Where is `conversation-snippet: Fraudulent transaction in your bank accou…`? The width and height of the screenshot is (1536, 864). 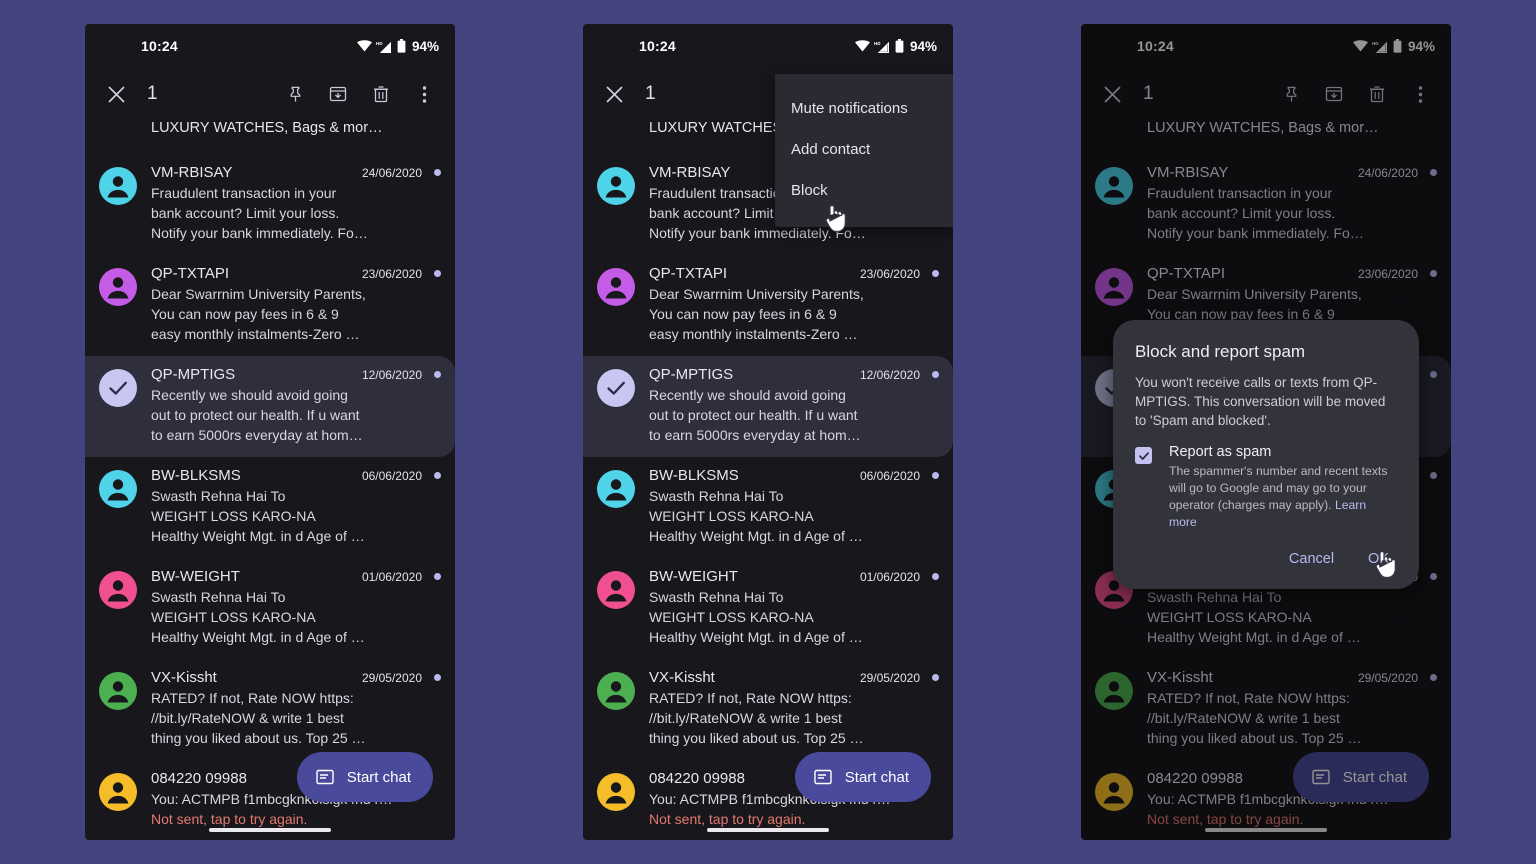
conversation-snippet: Fraudulent transaction in your bank accou… is located at coordinates (259, 213).